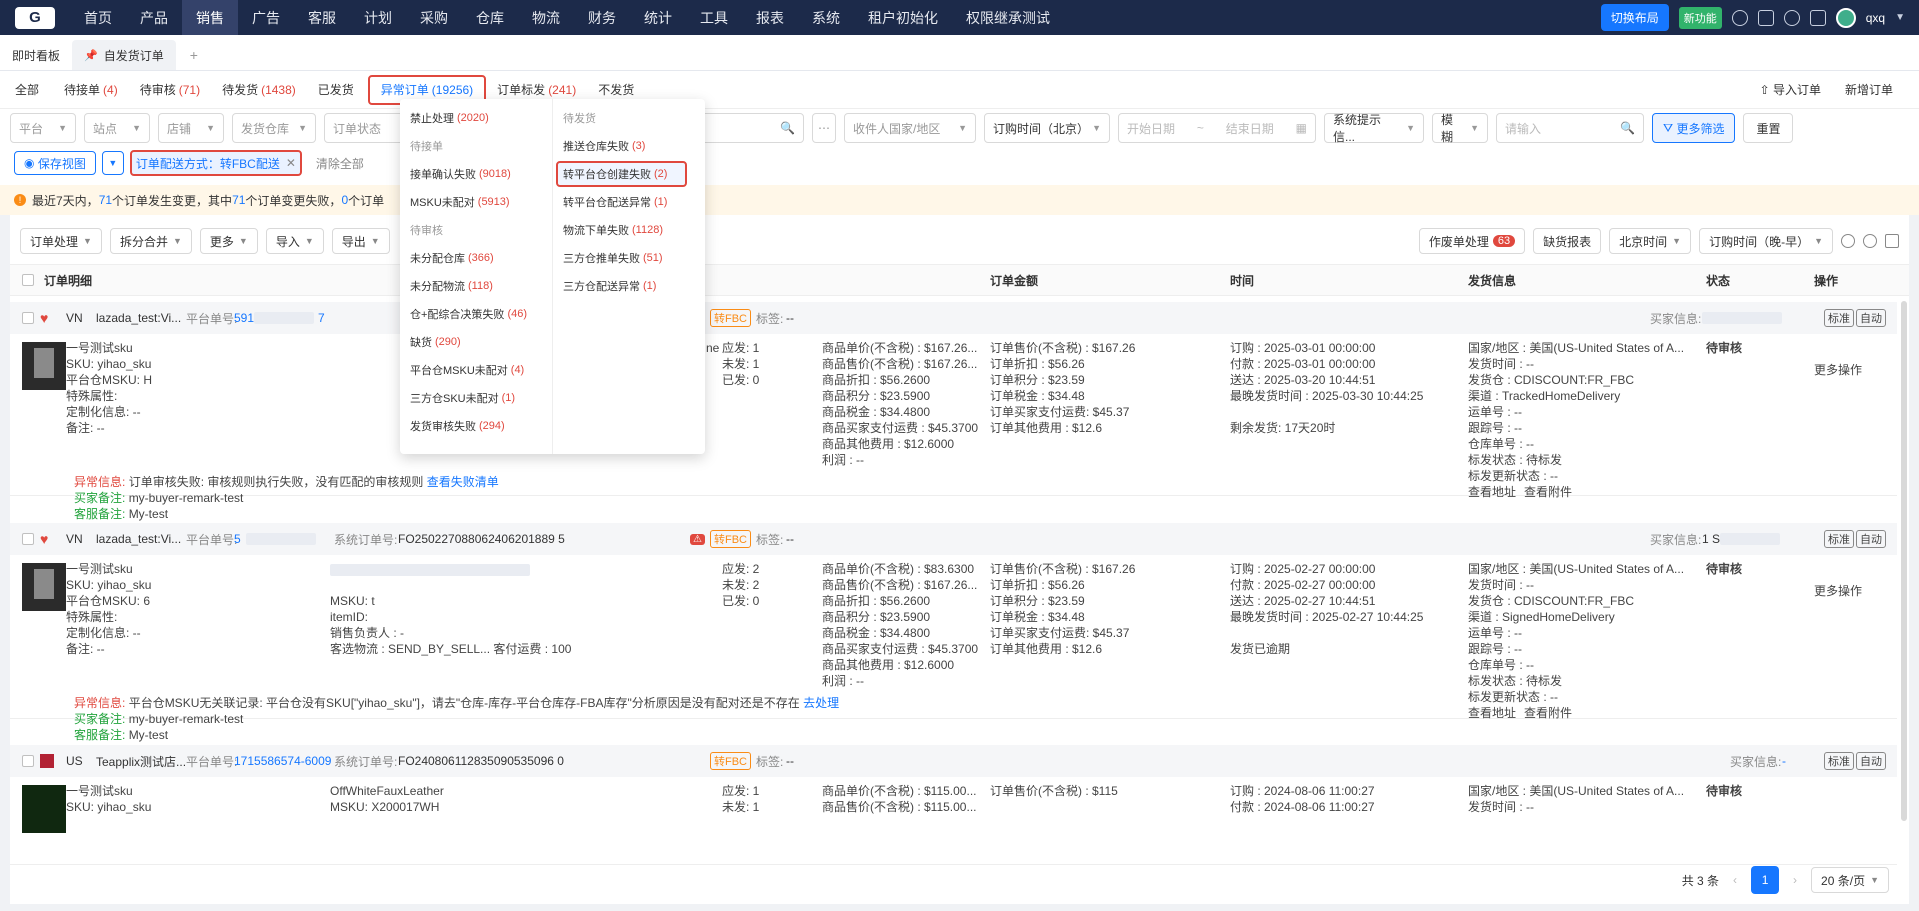 The image size is (1919, 911). Describe the element at coordinates (658, 17) in the screenshot. I see `nav-item: 统计` at that location.